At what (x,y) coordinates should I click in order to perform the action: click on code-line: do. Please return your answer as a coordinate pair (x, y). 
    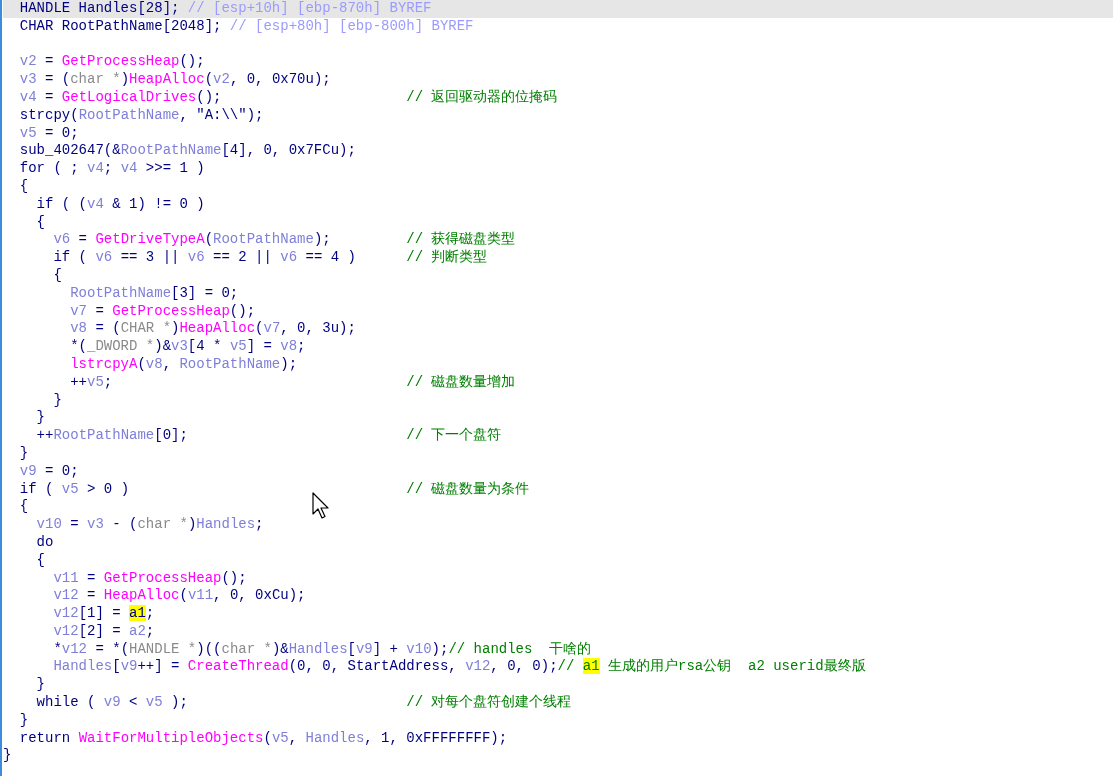
    Looking at the image, I should click on (44, 541).